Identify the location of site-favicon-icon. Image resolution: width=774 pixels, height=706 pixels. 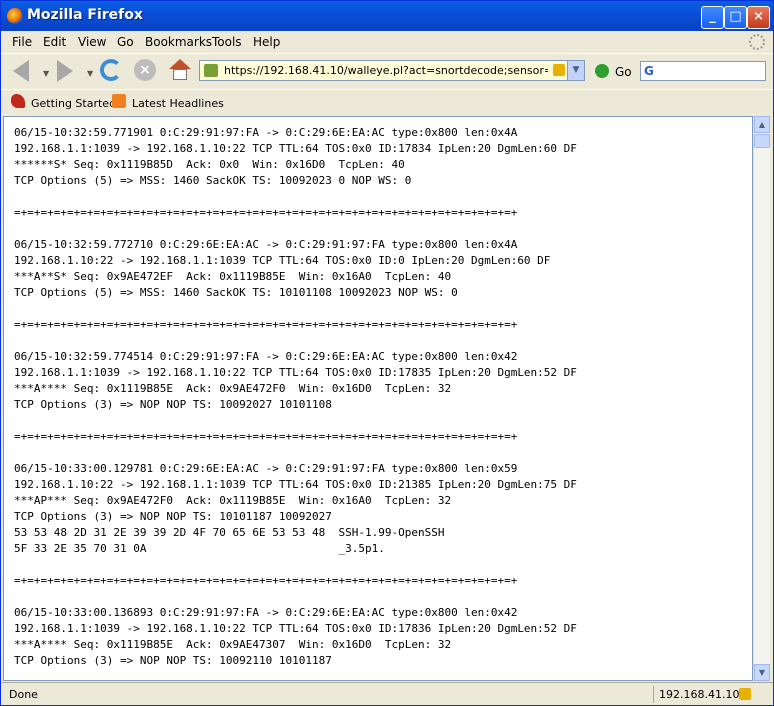
(211, 70).